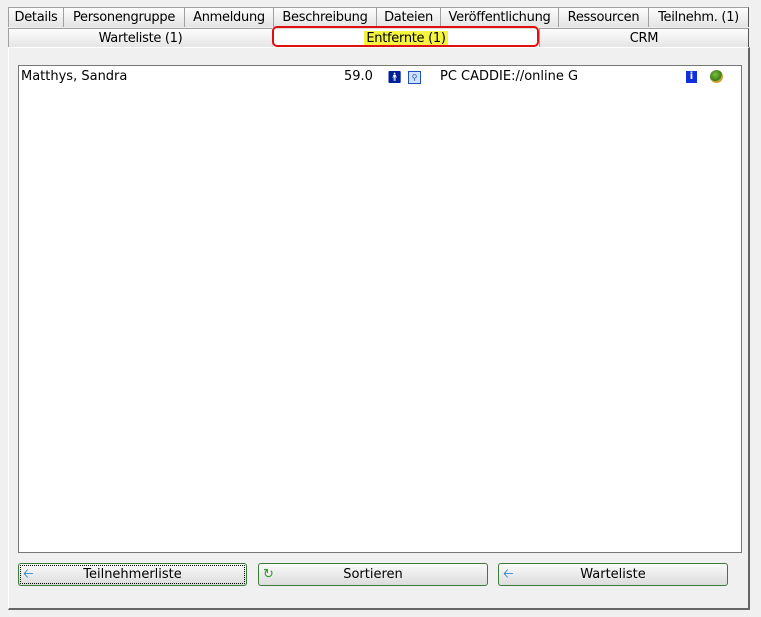 This screenshot has height=617, width=761. Describe the element at coordinates (691, 77) in the screenshot. I see `info-icon: i` at that location.